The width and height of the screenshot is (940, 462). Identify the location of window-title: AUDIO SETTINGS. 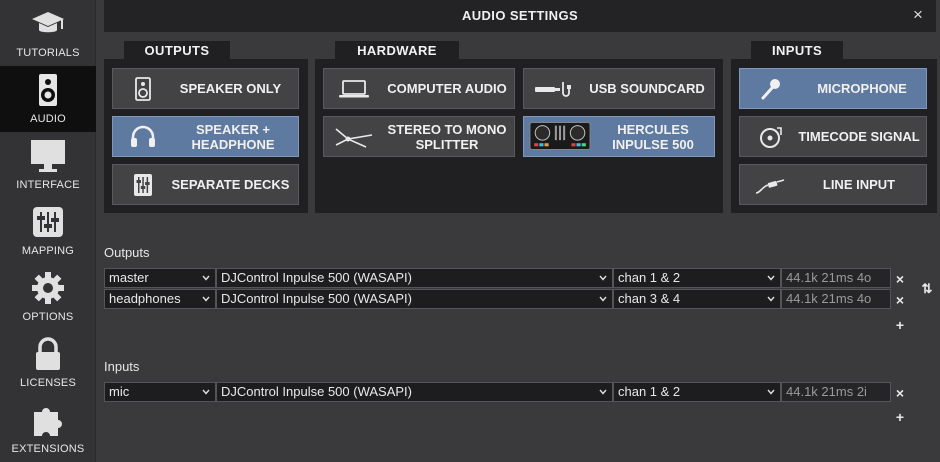
(520, 15).